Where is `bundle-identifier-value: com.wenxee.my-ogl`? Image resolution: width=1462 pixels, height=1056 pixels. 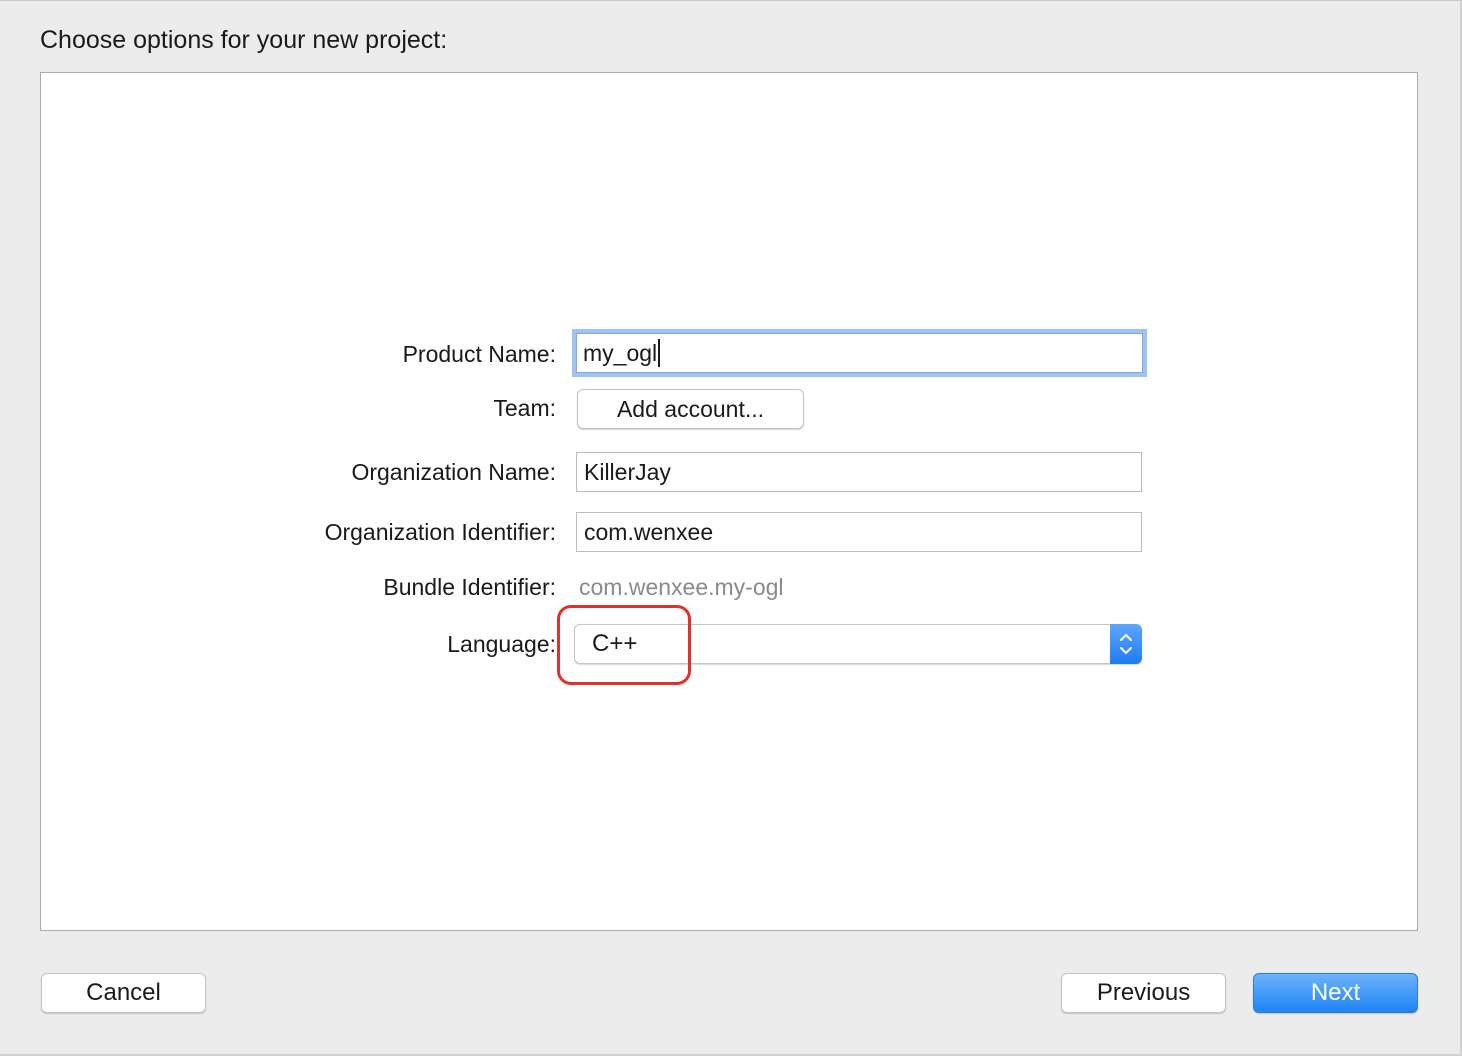 bundle-identifier-value: com.wenxee.my-ogl is located at coordinates (681, 587).